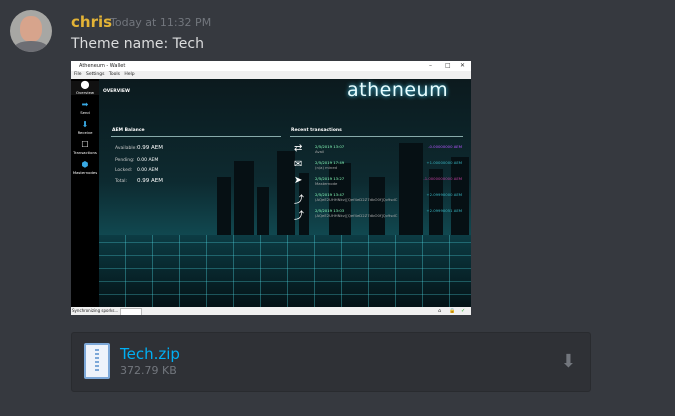 Image resolution: width=675 pixels, height=416 pixels. What do you see at coordinates (430, 65) in the screenshot?
I see `minimize-icon: –` at bounding box center [430, 65].